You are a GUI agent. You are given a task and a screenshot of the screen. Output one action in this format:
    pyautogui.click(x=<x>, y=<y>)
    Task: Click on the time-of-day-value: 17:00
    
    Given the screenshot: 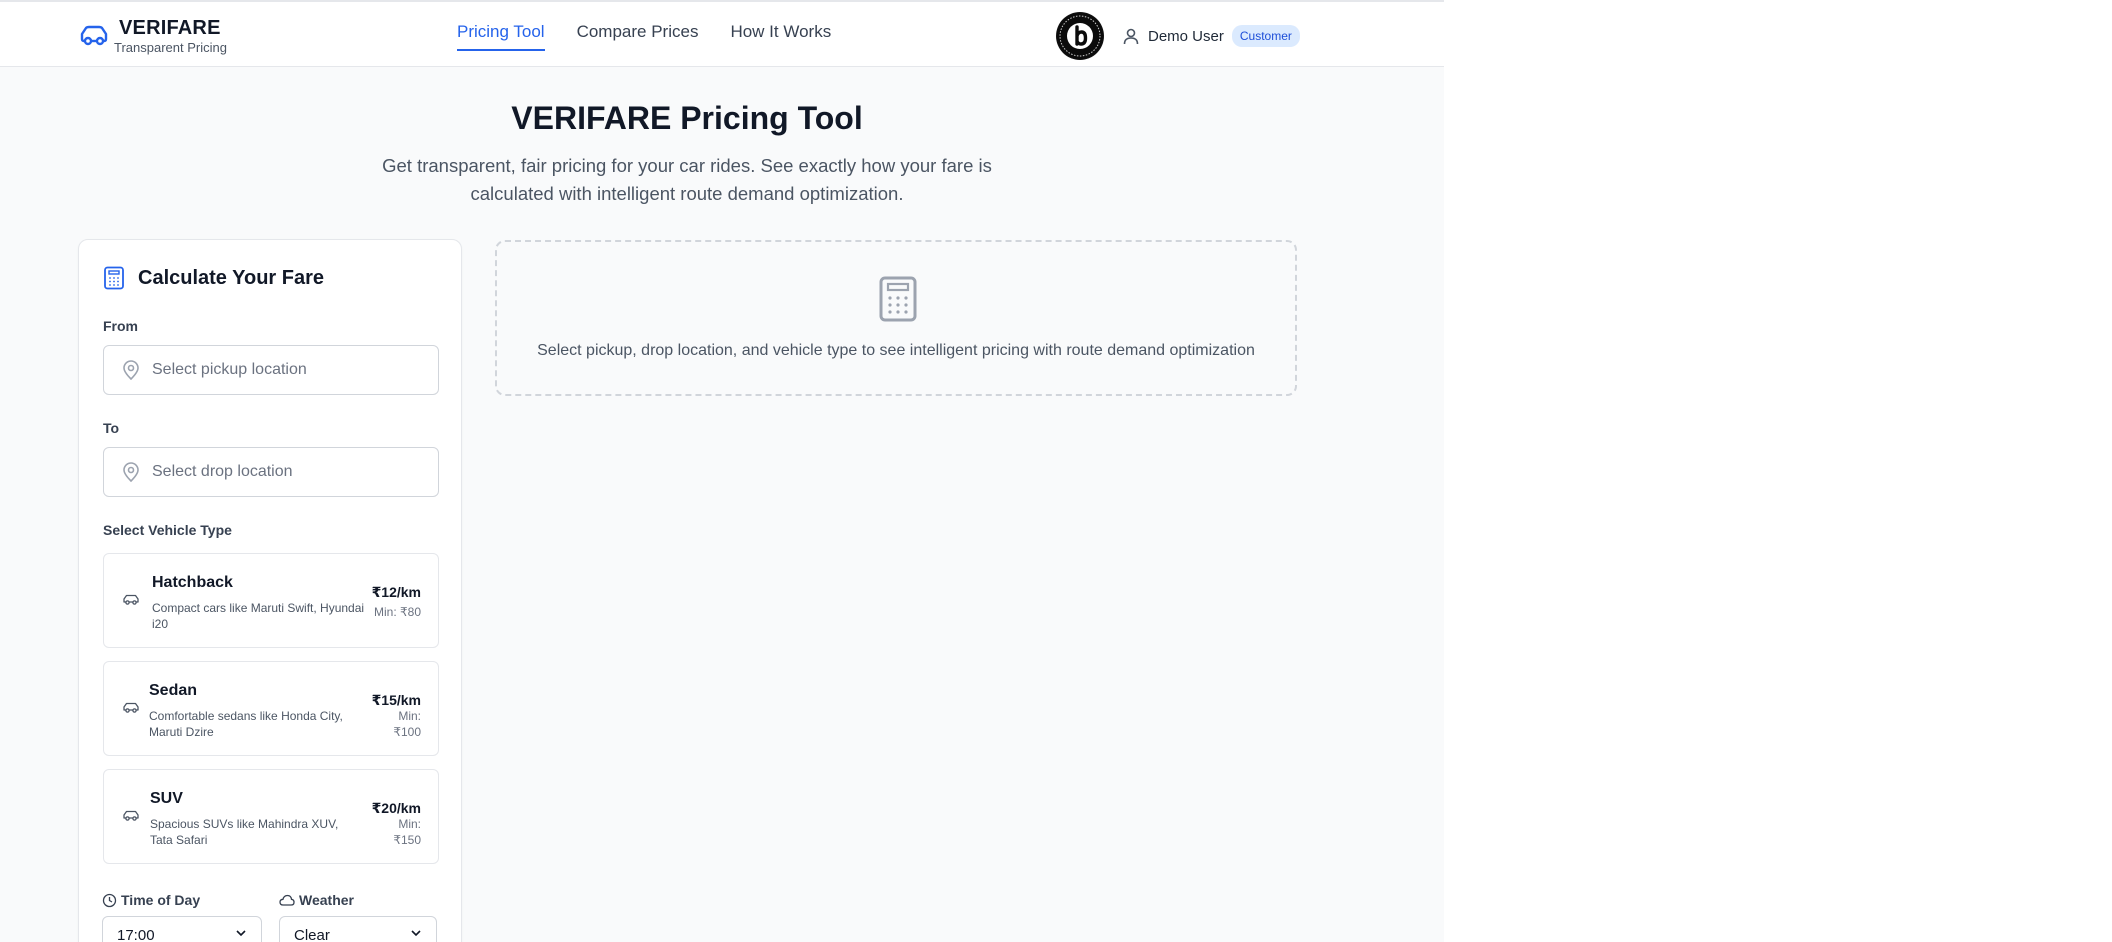 What is the action you would take?
    pyautogui.click(x=136, y=934)
    